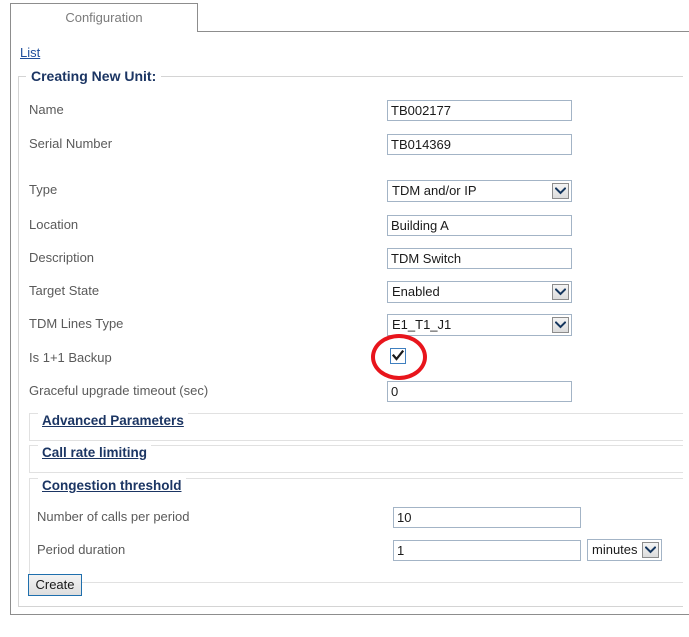 The width and height of the screenshot is (689, 637). What do you see at coordinates (30, 52) in the screenshot?
I see `list-link: List` at bounding box center [30, 52].